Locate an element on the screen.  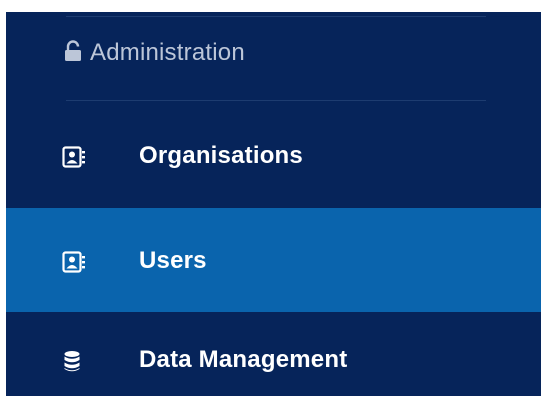
sidebar-item-label: Users is located at coordinates (173, 260).